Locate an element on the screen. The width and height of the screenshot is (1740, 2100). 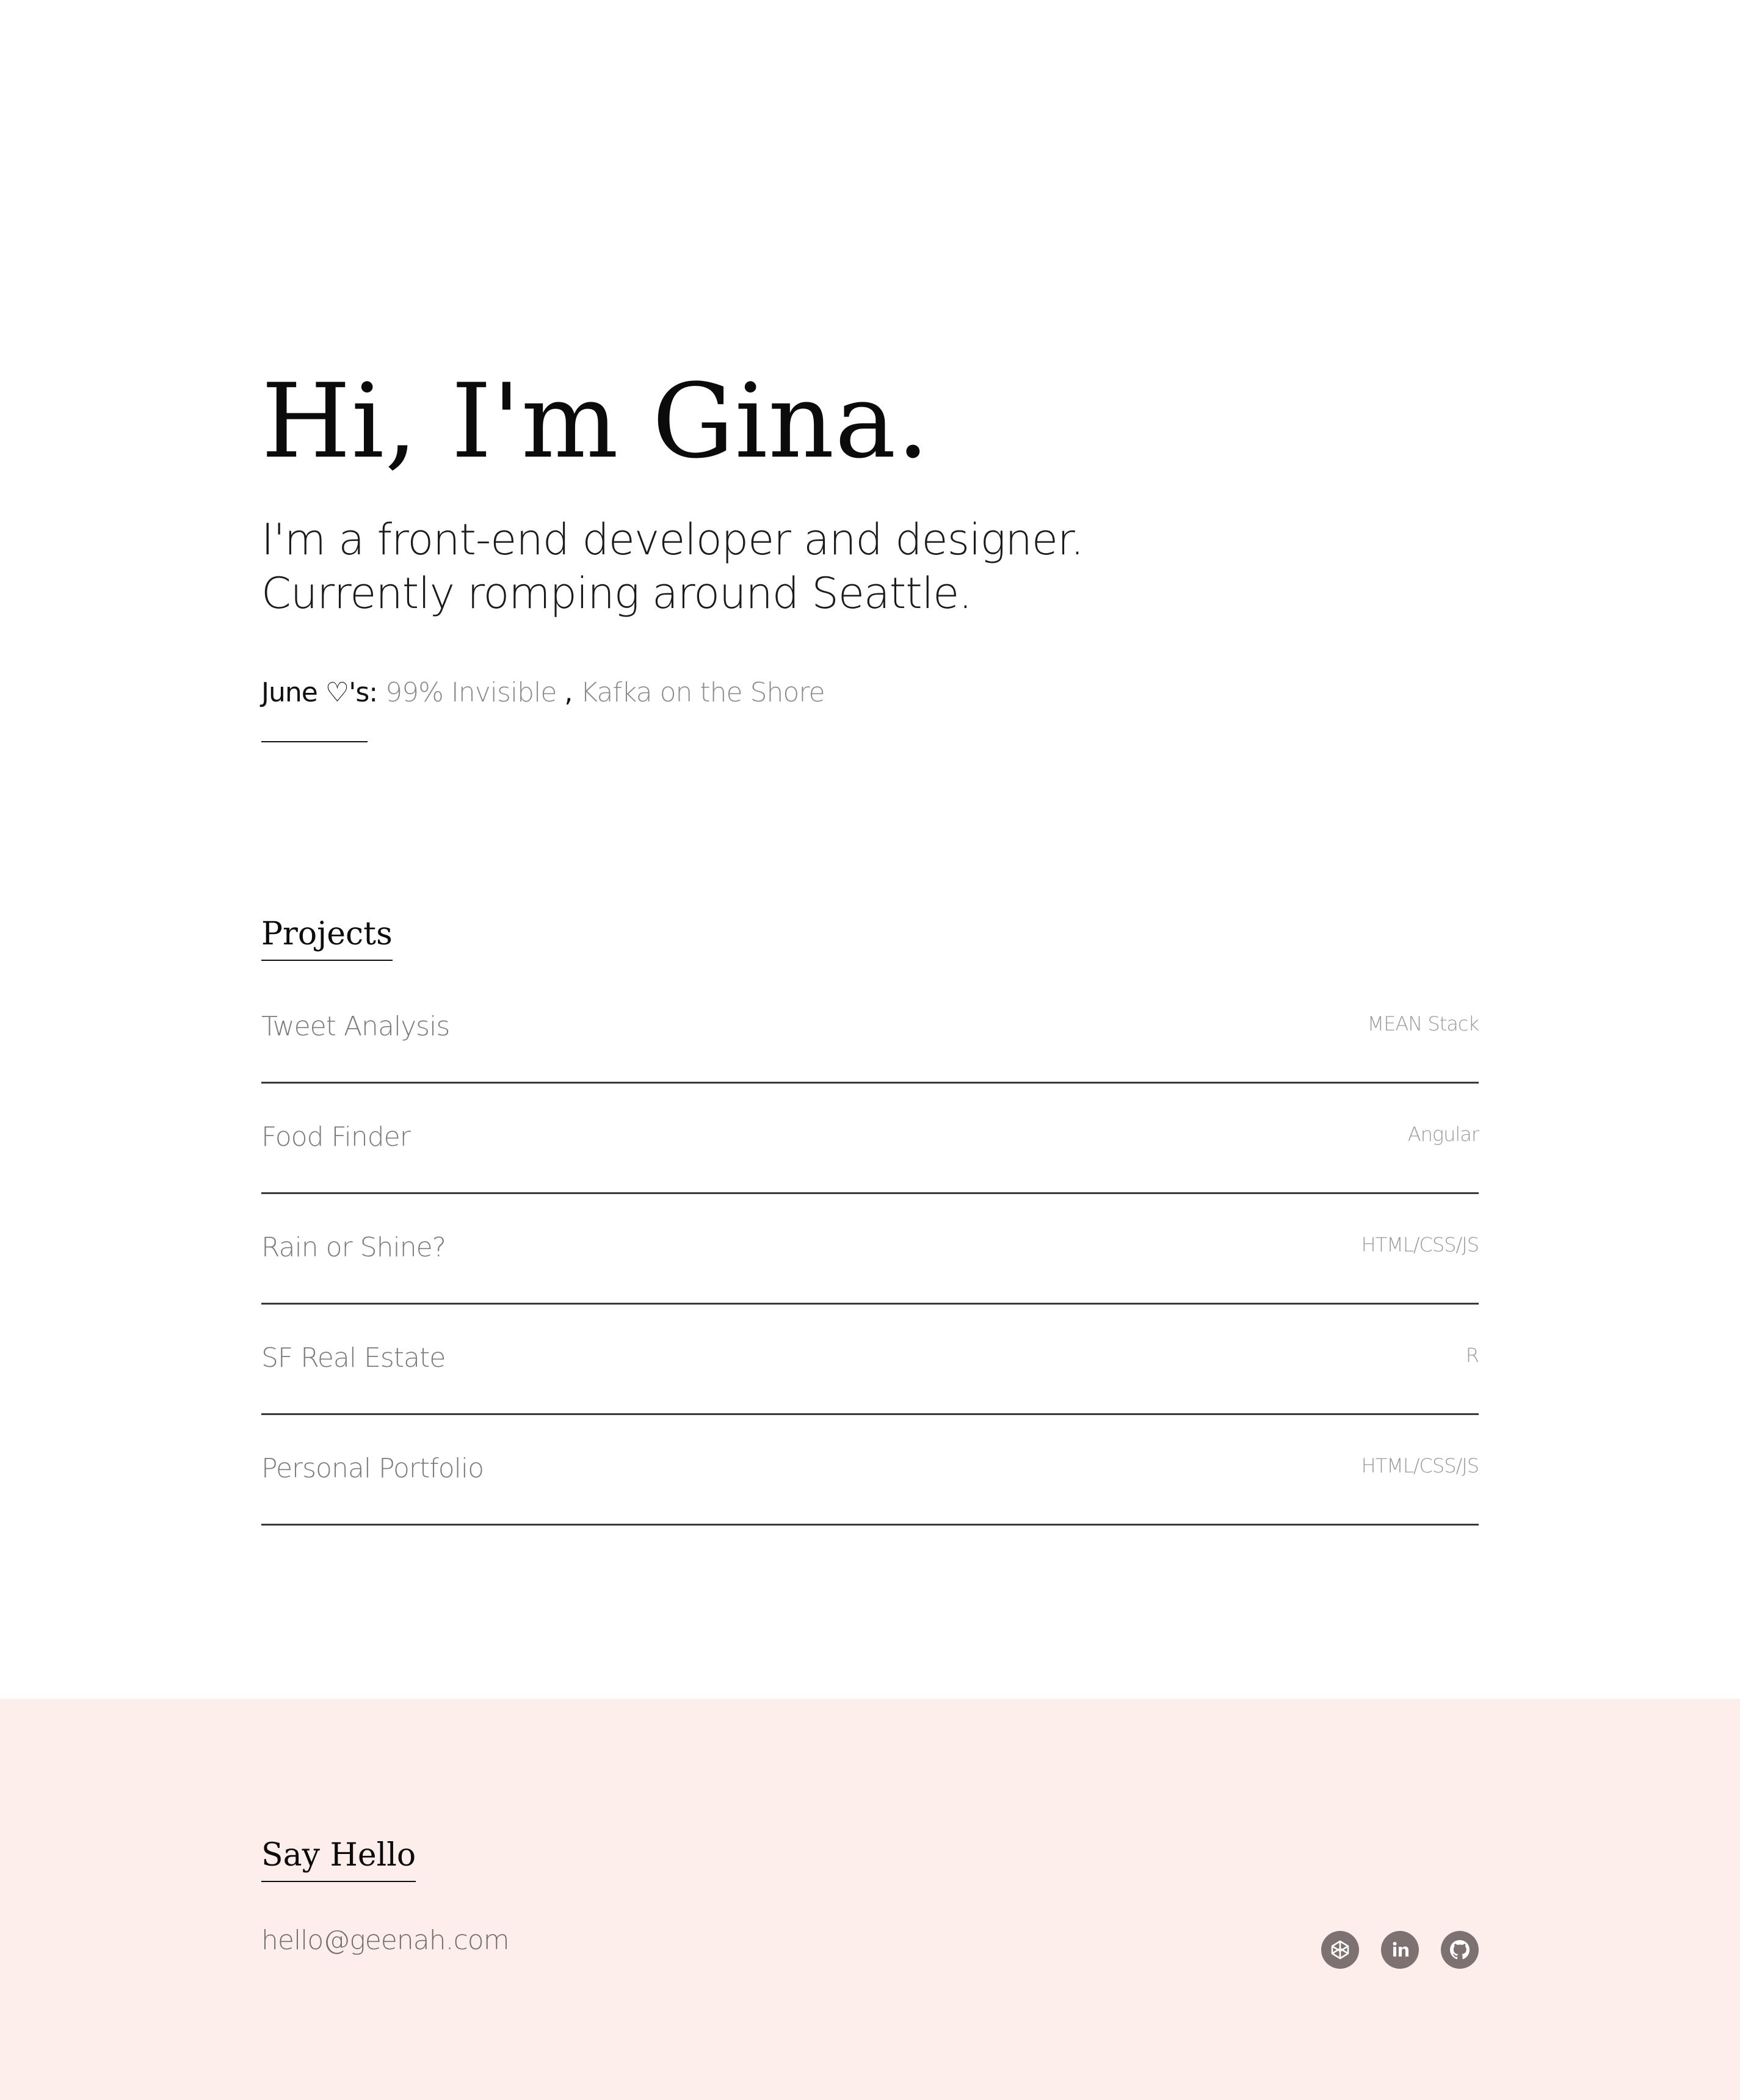
project-tech-label: Angular is located at coordinates (1443, 1134).